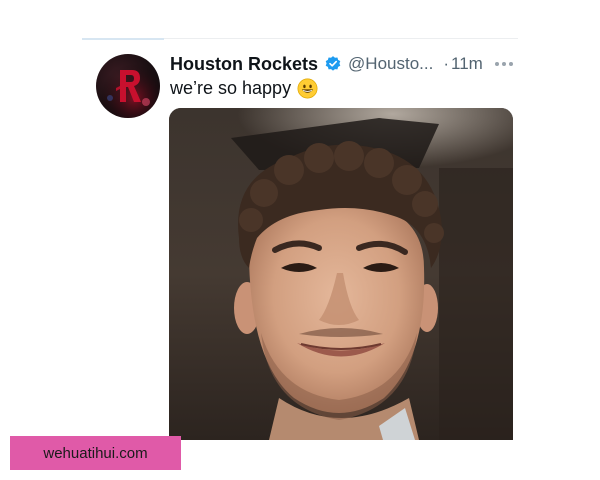  I want to click on tweet-header: Houston Rockets @Housto... · 11m, so click(342, 64).